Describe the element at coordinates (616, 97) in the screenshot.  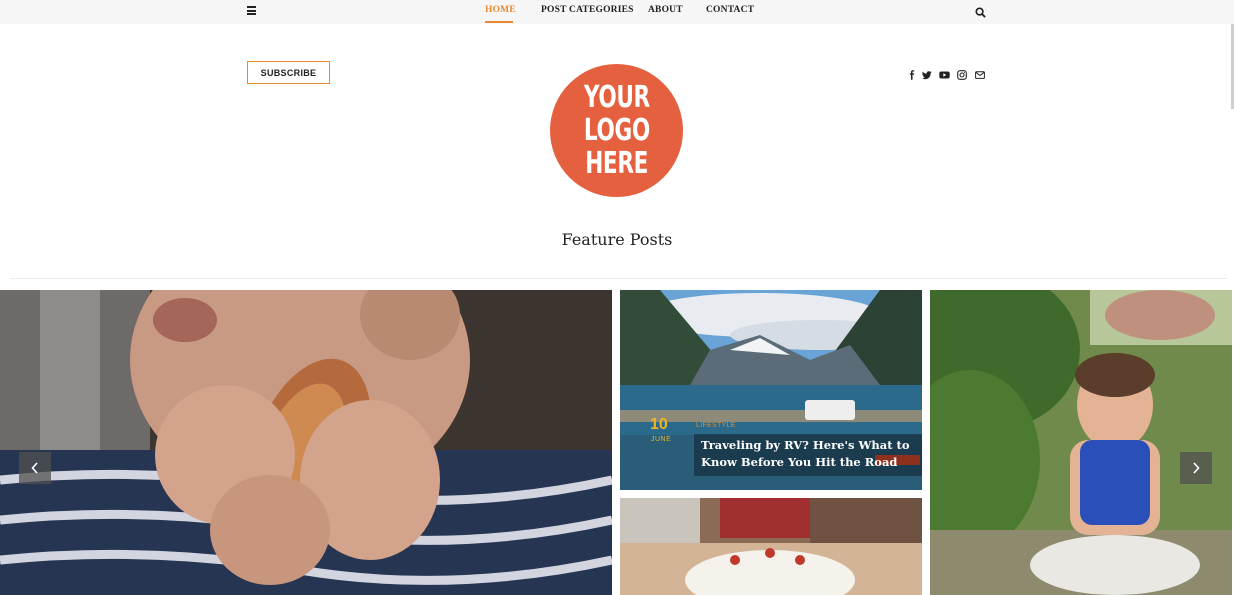
I see `logo-line: YOUR` at that location.